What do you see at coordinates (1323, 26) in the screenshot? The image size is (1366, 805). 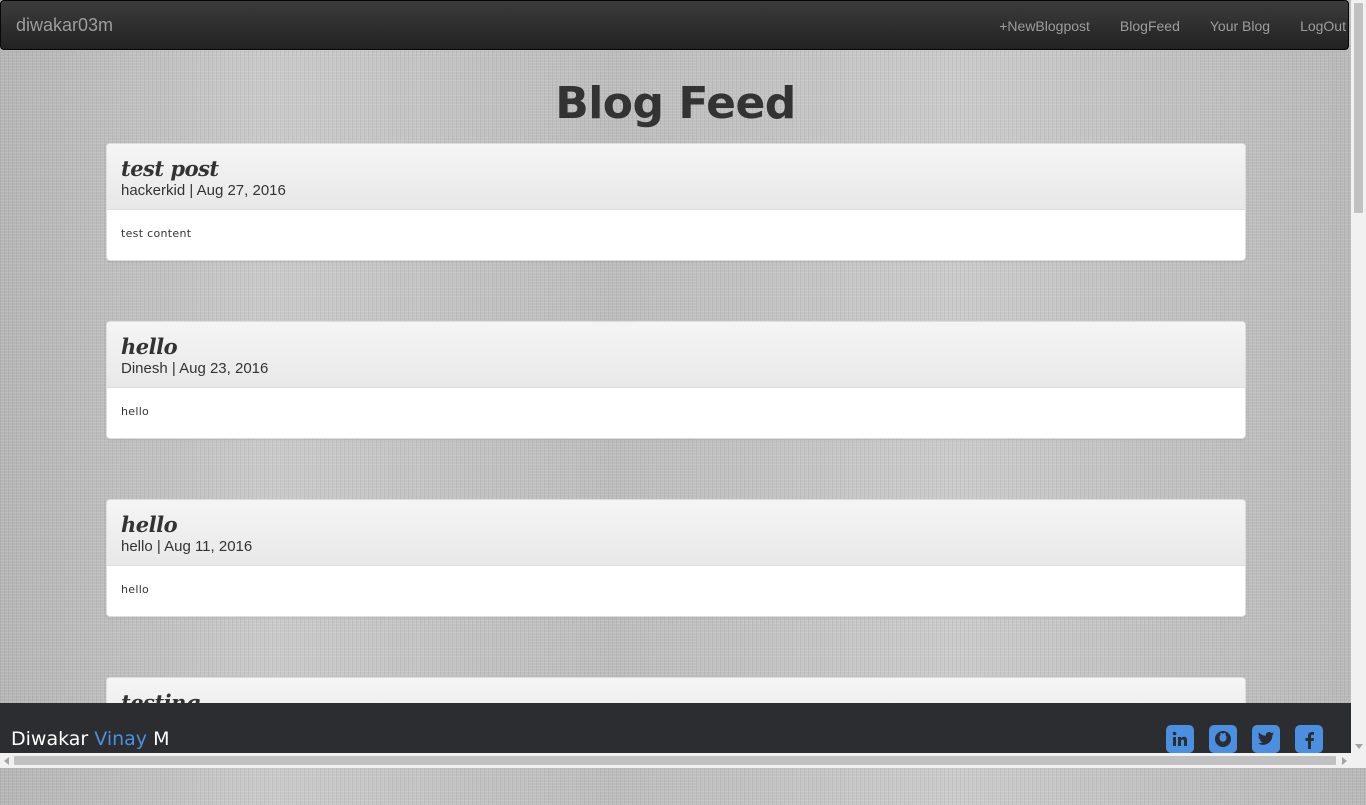 I see `nav-logout-link: LogOut` at bounding box center [1323, 26].